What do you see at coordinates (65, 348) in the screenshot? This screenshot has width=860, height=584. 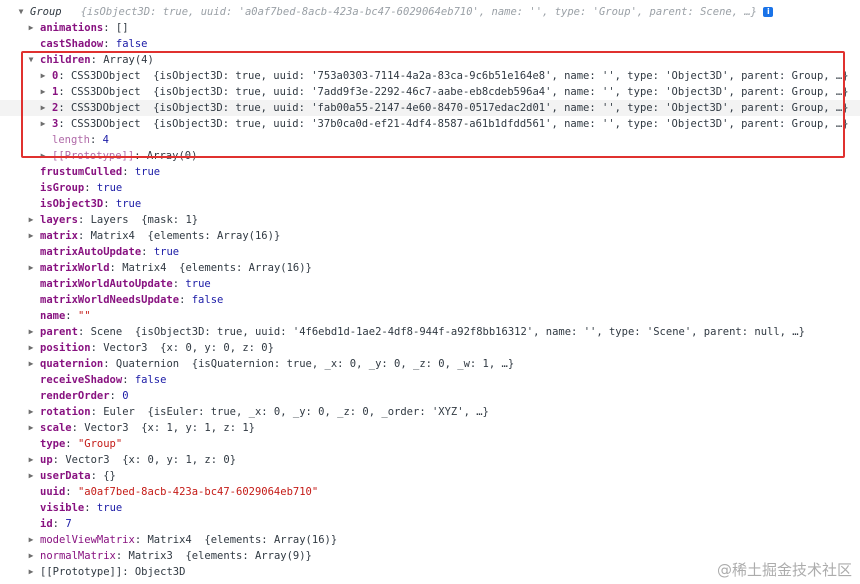 I see `prop-key: position` at bounding box center [65, 348].